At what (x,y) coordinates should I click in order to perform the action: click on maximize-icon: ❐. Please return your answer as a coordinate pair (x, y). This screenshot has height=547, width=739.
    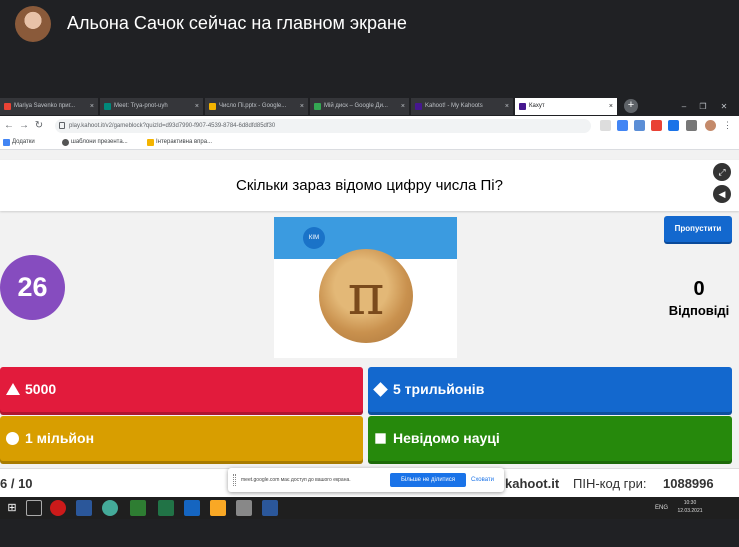
    Looking at the image, I should click on (703, 106).